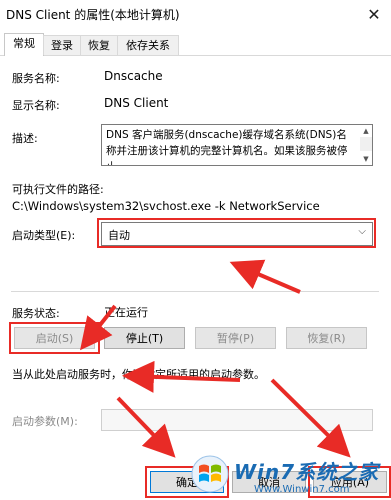 This screenshot has height=500, width=391. Describe the element at coordinates (146, 427) in the screenshot. I see `arrow-to-ok` at that location.